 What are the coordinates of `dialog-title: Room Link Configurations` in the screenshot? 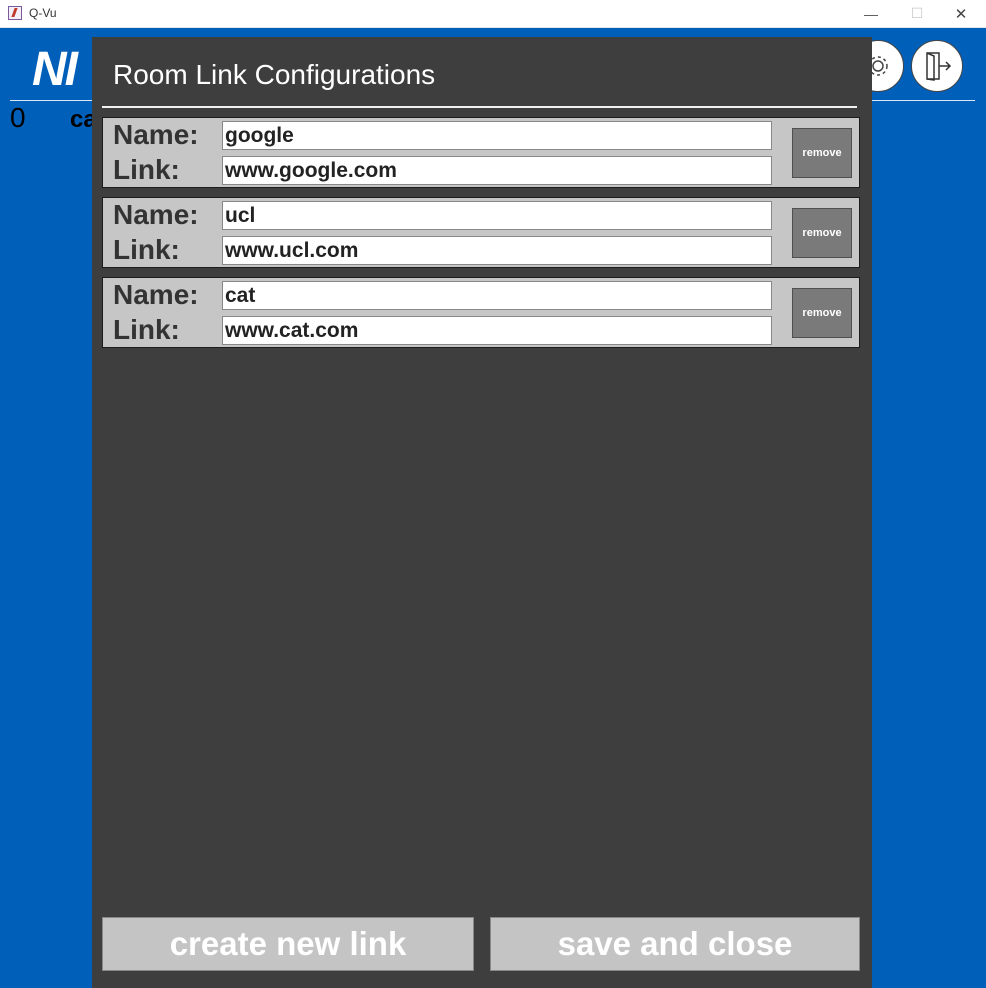 It's located at (274, 74).